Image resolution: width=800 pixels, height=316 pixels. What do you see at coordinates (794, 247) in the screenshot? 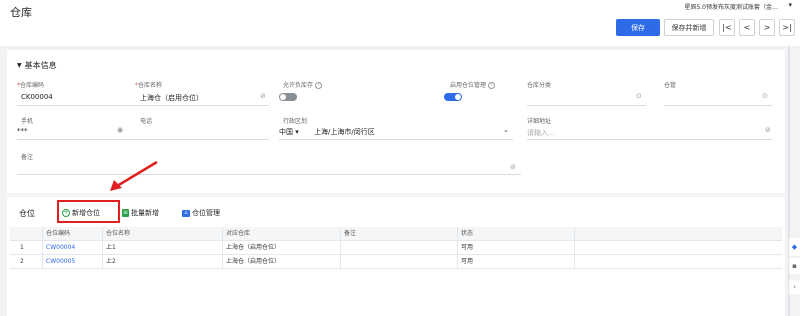
I see `chat-icon: ◆` at bounding box center [794, 247].